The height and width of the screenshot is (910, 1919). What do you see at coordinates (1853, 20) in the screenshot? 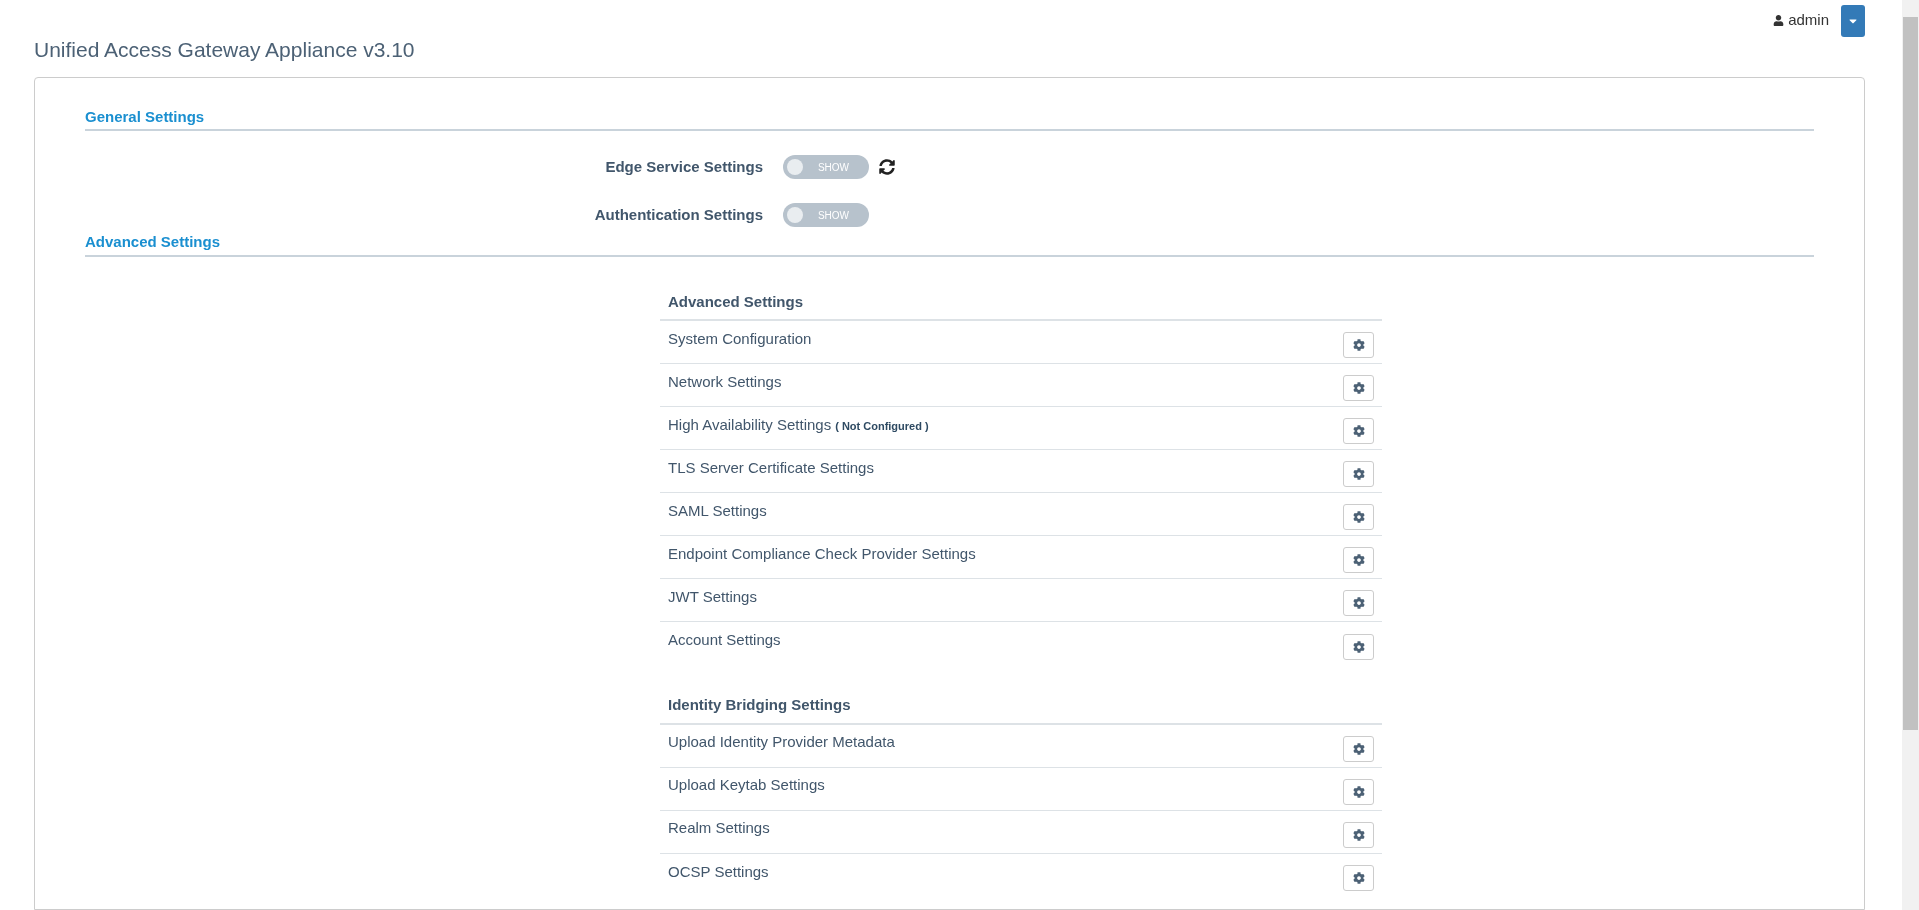
I see `user-menu-button` at bounding box center [1853, 20].